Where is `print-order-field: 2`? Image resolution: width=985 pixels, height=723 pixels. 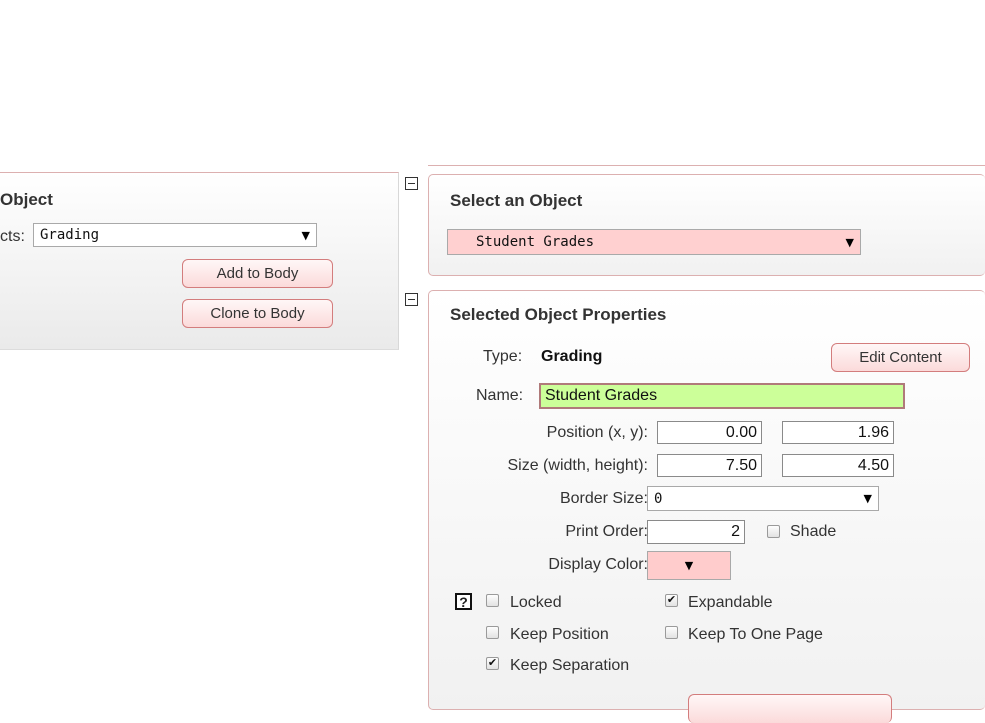
print-order-field: 2 is located at coordinates (696, 532).